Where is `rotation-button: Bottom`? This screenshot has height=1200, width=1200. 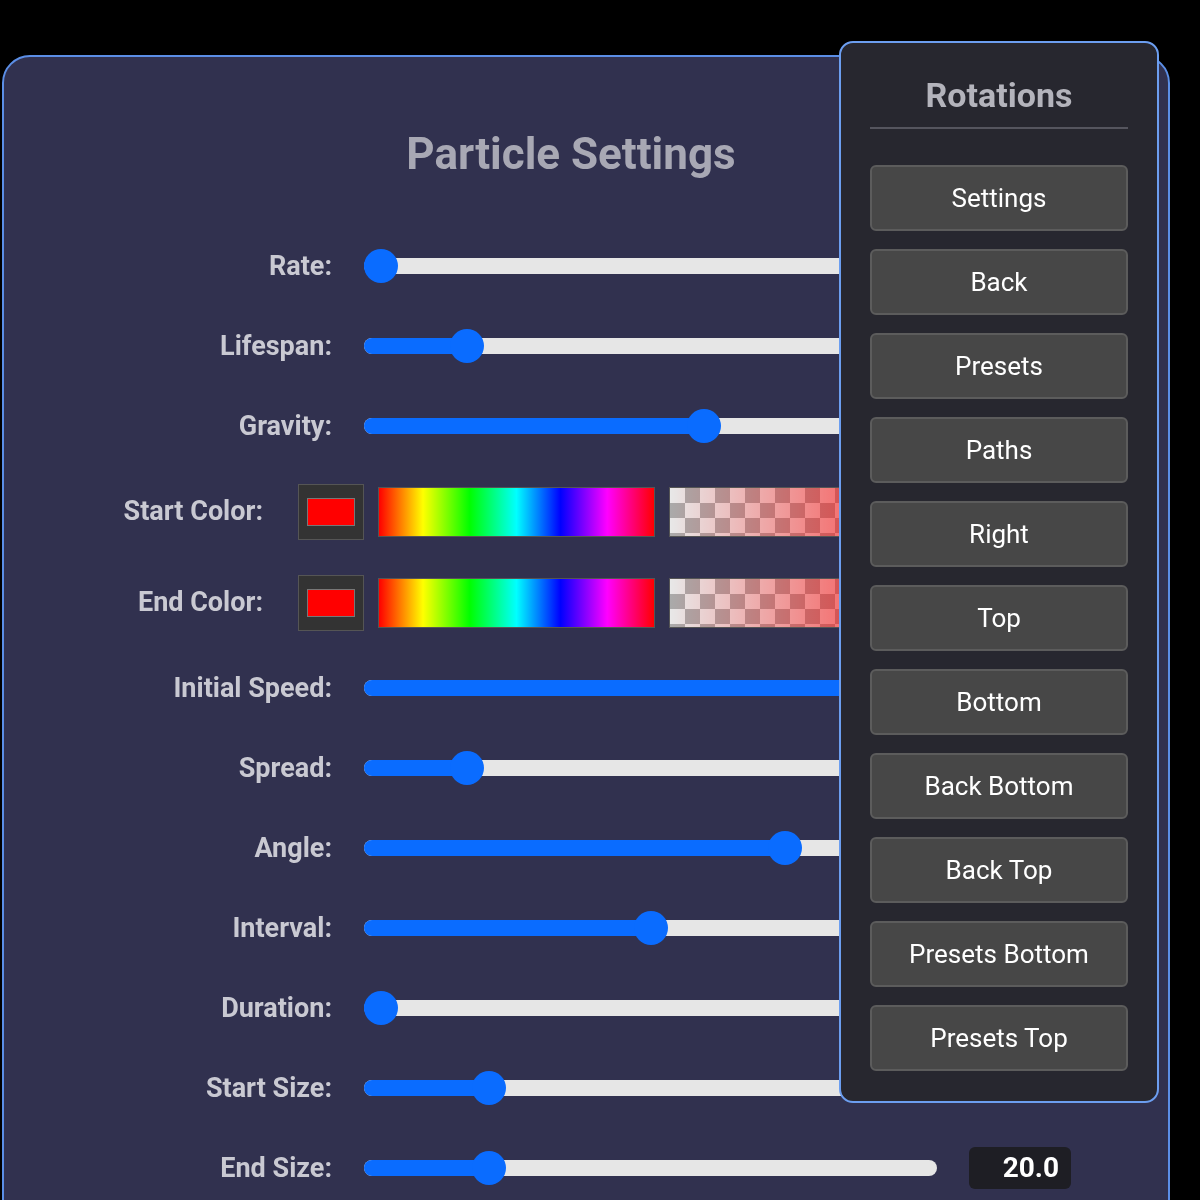 rotation-button: Bottom is located at coordinates (999, 702).